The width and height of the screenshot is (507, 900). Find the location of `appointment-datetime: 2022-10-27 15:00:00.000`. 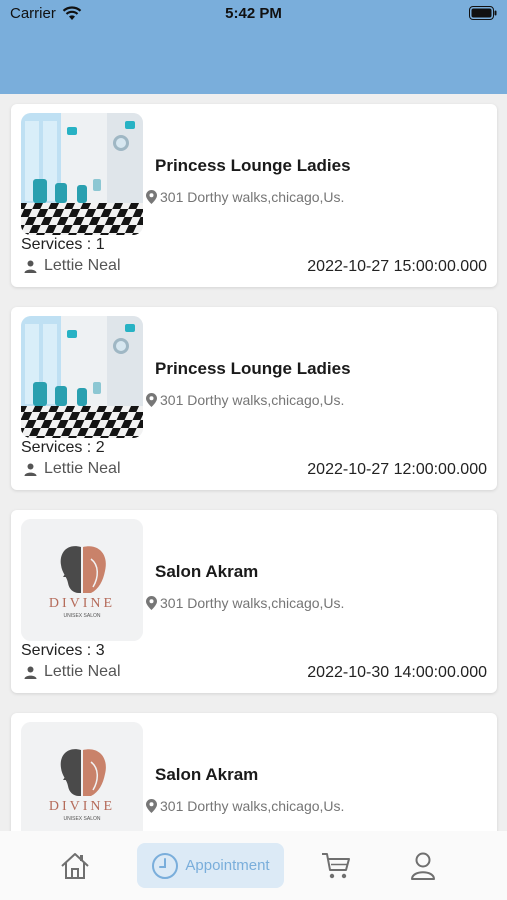

appointment-datetime: 2022-10-27 15:00:00.000 is located at coordinates (397, 266).